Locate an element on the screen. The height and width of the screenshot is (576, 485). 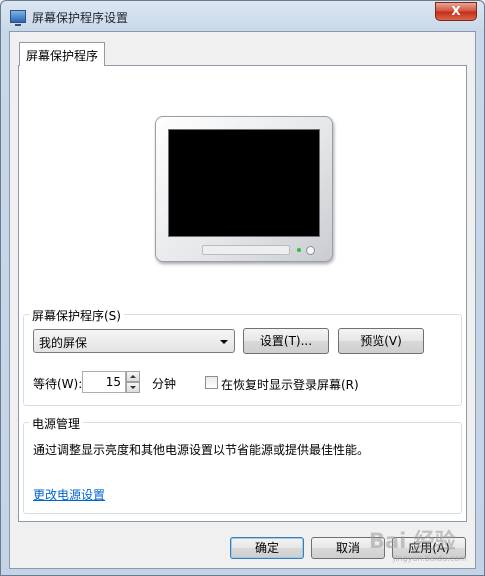
power-led-icon is located at coordinates (299, 250).